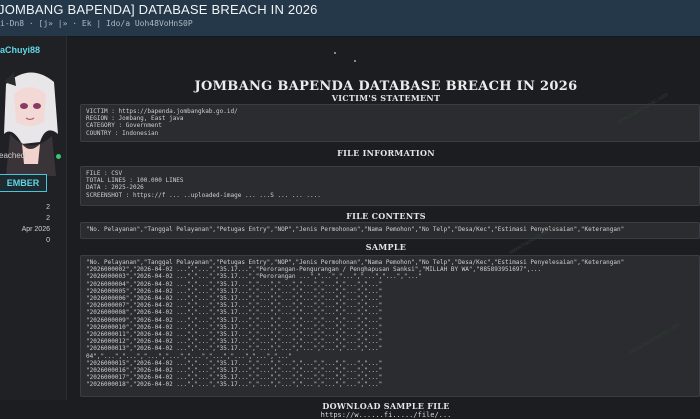 The height and width of the screenshot is (419, 700). Describe the element at coordinates (32, 157) in the screenshot. I see `online-status: eached` at that location.